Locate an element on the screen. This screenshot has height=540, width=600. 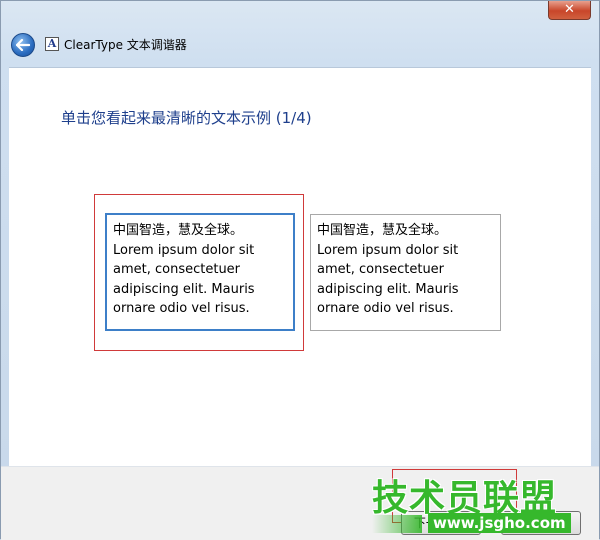
footer-bar: 下一步(N) 取消 is located at coordinates (300, 503).